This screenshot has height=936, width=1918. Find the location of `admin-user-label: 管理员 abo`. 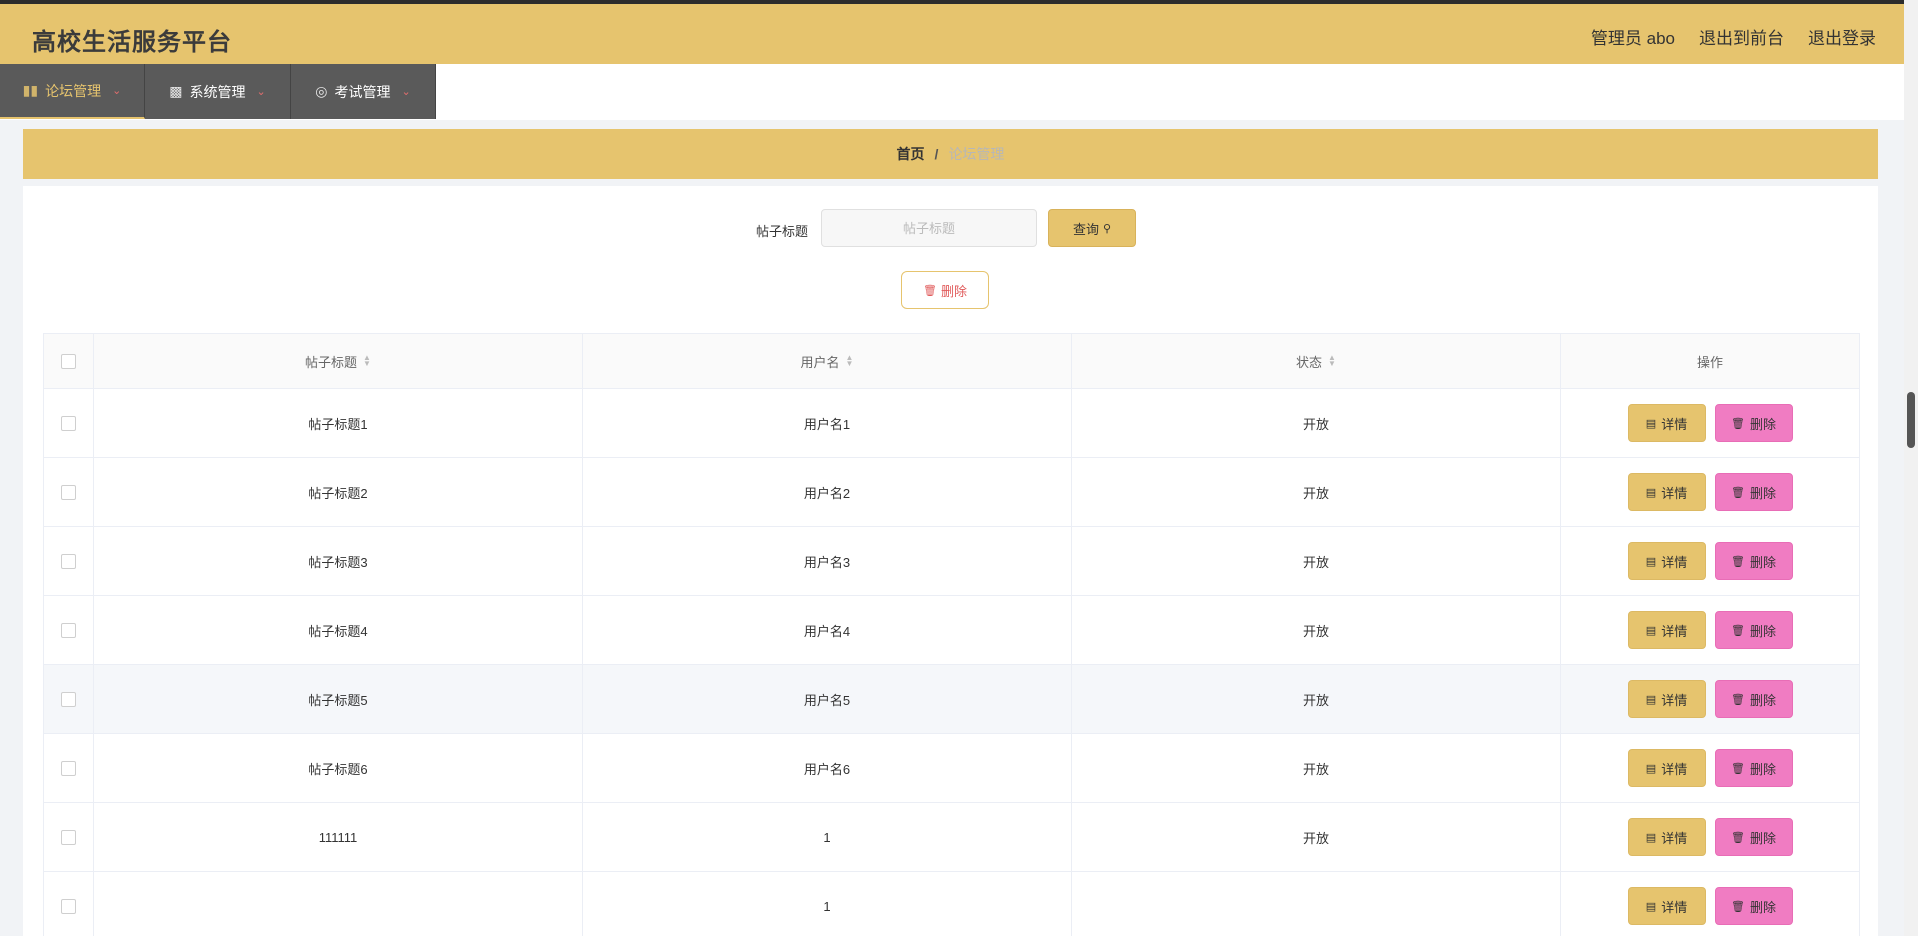

admin-user-label: 管理员 abo is located at coordinates (1633, 36).